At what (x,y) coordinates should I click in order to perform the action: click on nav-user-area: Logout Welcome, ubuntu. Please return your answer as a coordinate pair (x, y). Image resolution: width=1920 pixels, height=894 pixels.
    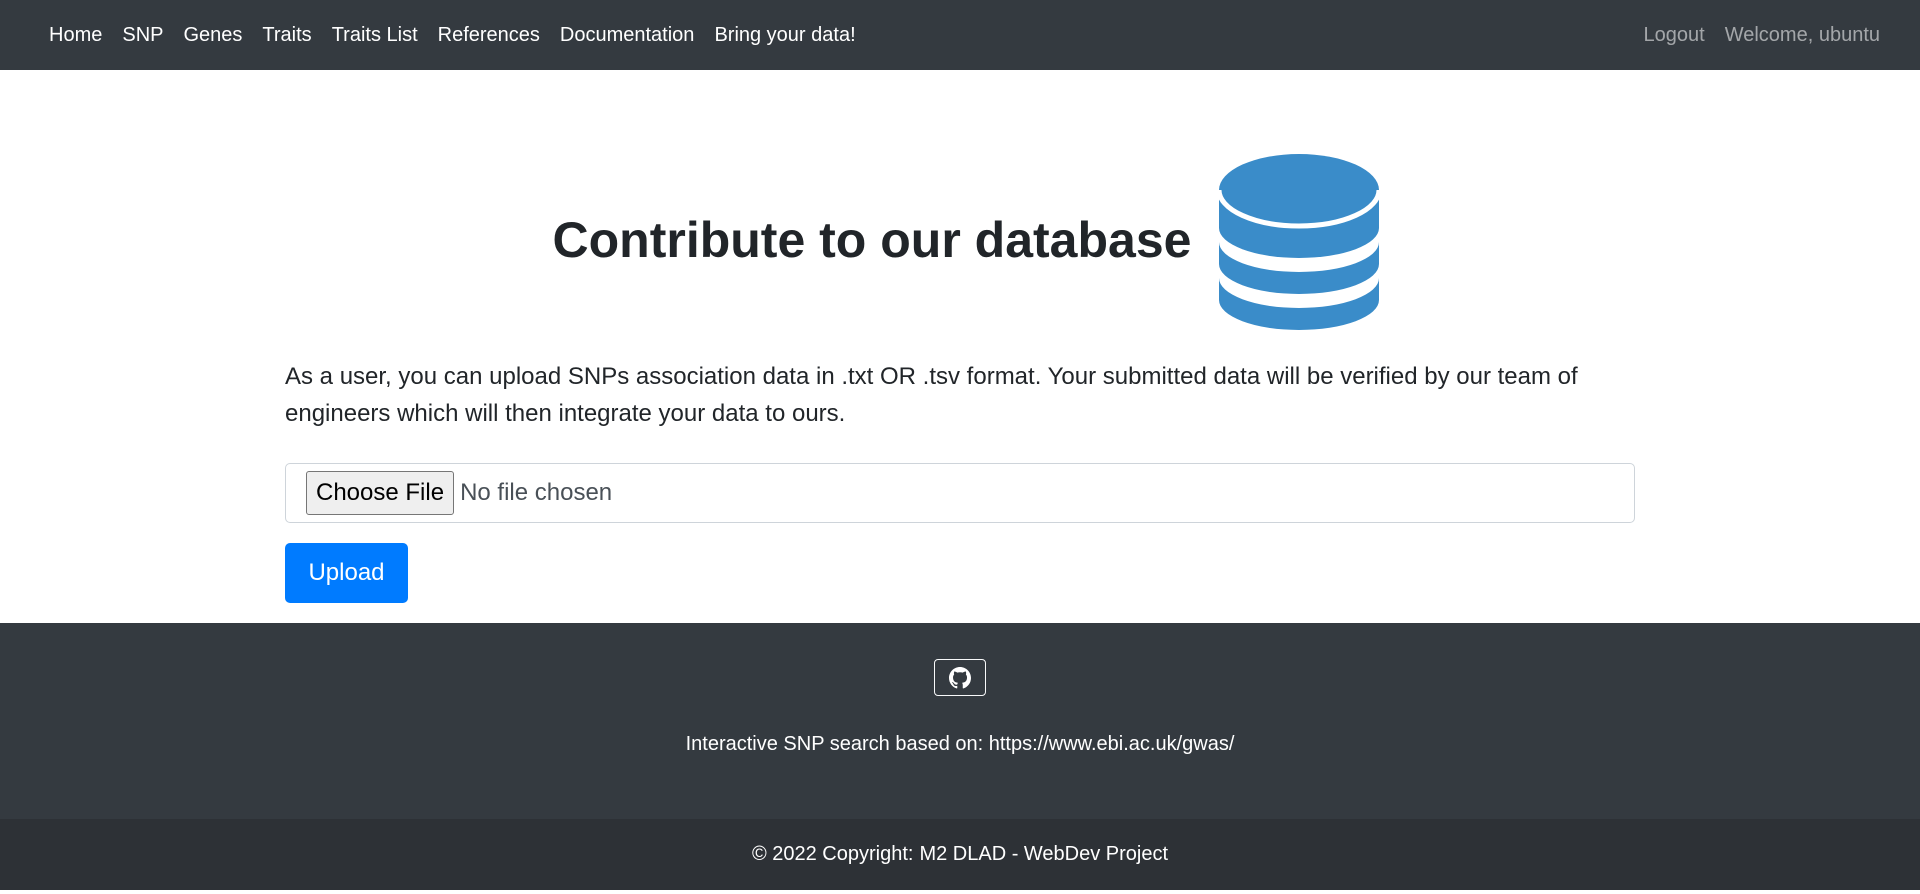
    Looking at the image, I should click on (1752, 35).